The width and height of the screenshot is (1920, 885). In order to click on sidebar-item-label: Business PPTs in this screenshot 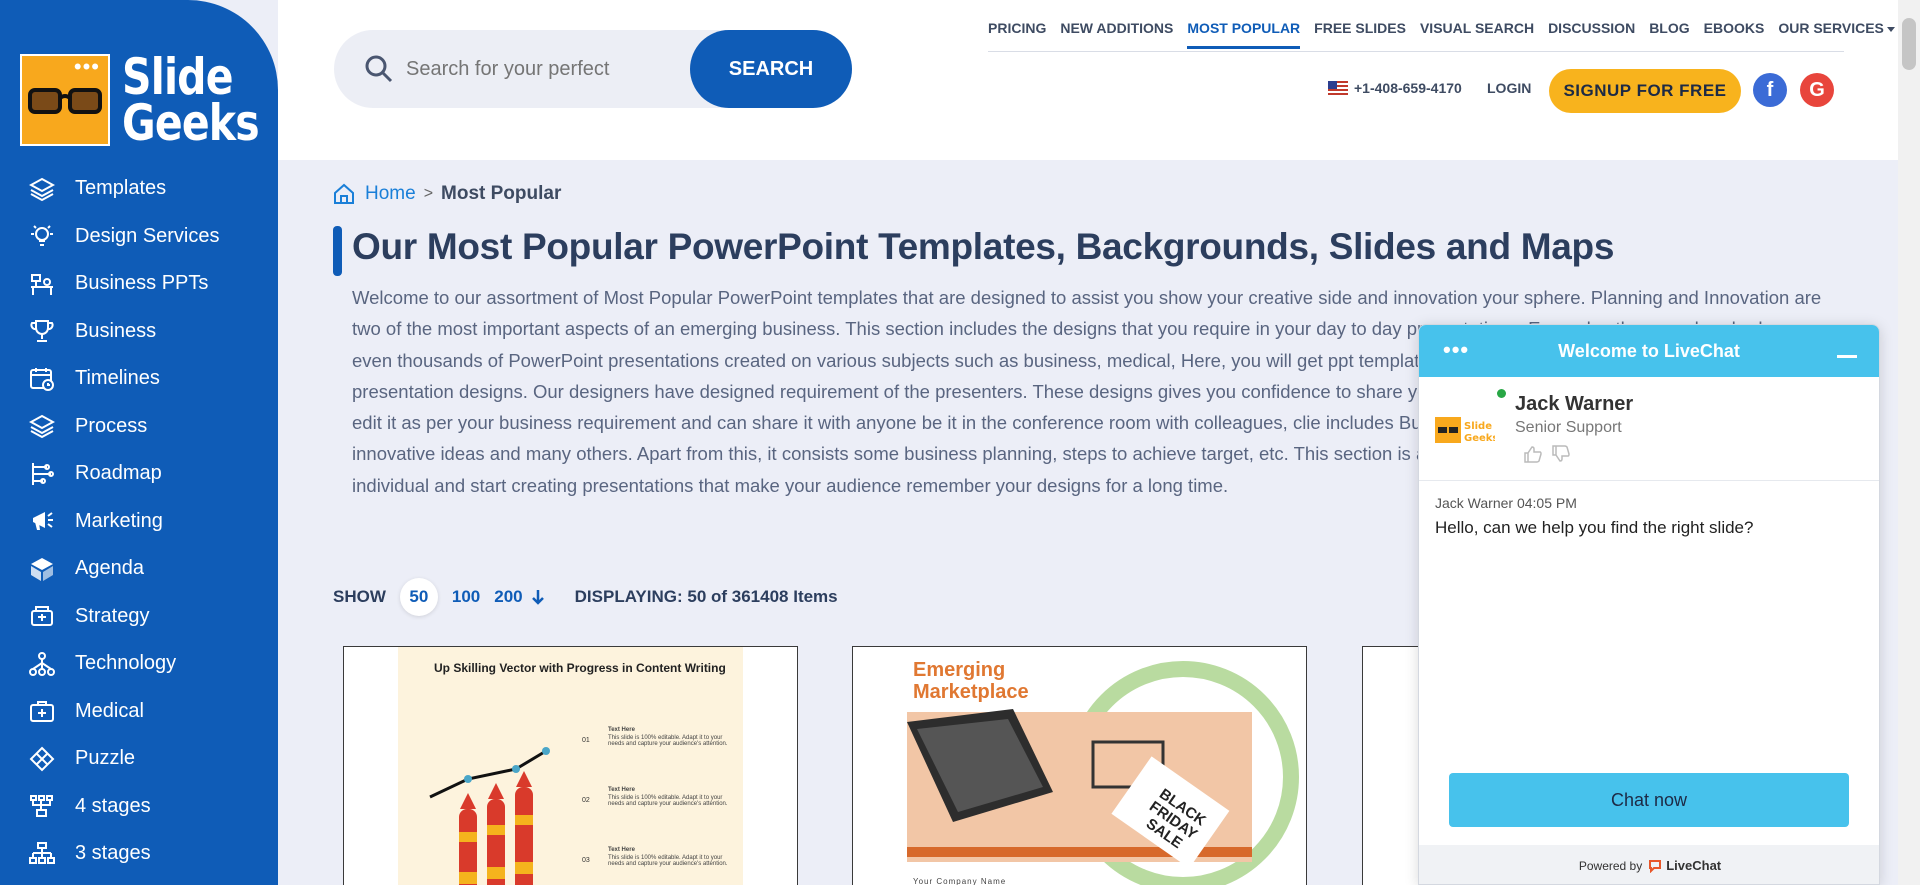, I will do `click(142, 283)`.